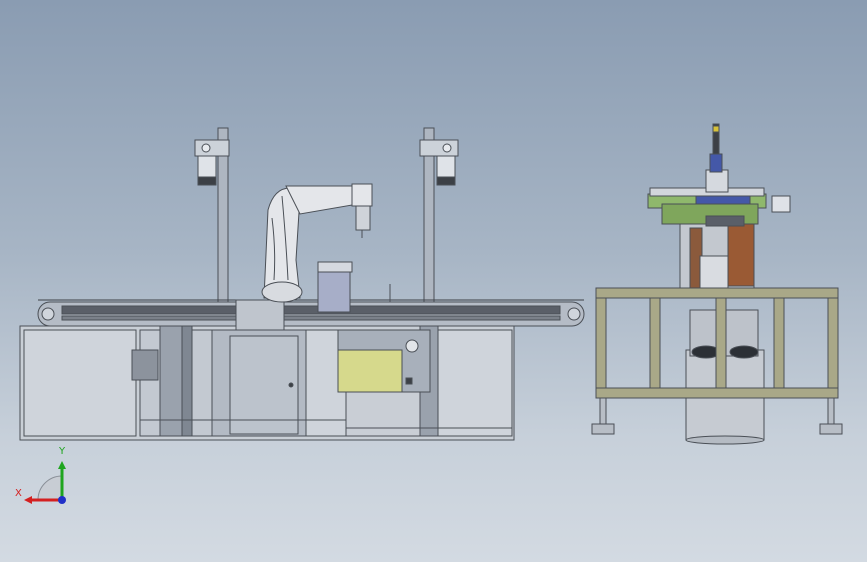  What do you see at coordinates (50, 488) in the screenshot?
I see `triad-quarter-disc` at bounding box center [50, 488].